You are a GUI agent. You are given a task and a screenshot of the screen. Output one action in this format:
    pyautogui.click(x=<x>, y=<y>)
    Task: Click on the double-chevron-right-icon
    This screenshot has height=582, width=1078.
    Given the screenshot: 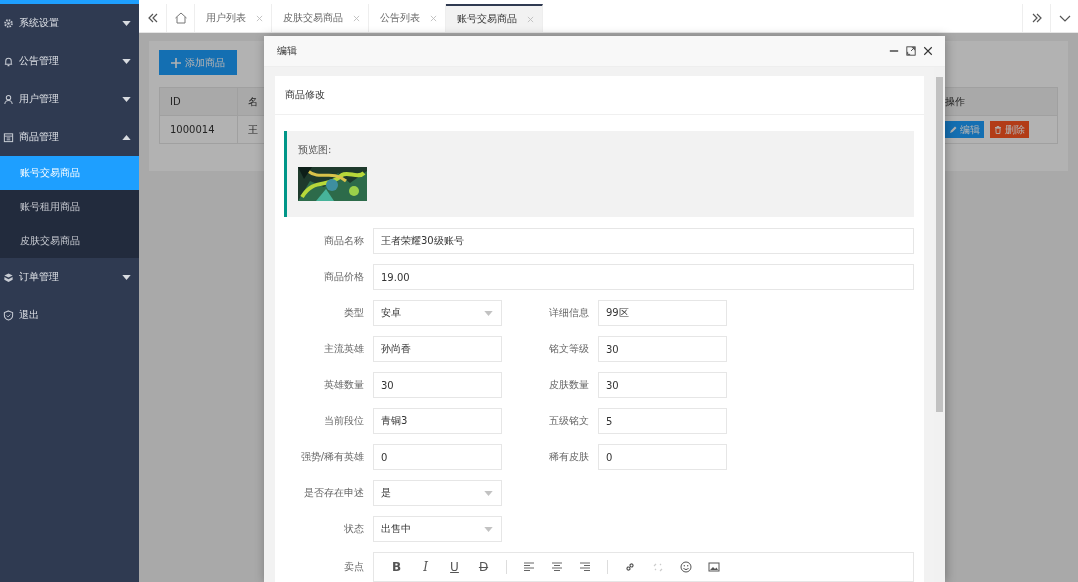 What is the action you would take?
    pyautogui.click(x=1036, y=18)
    